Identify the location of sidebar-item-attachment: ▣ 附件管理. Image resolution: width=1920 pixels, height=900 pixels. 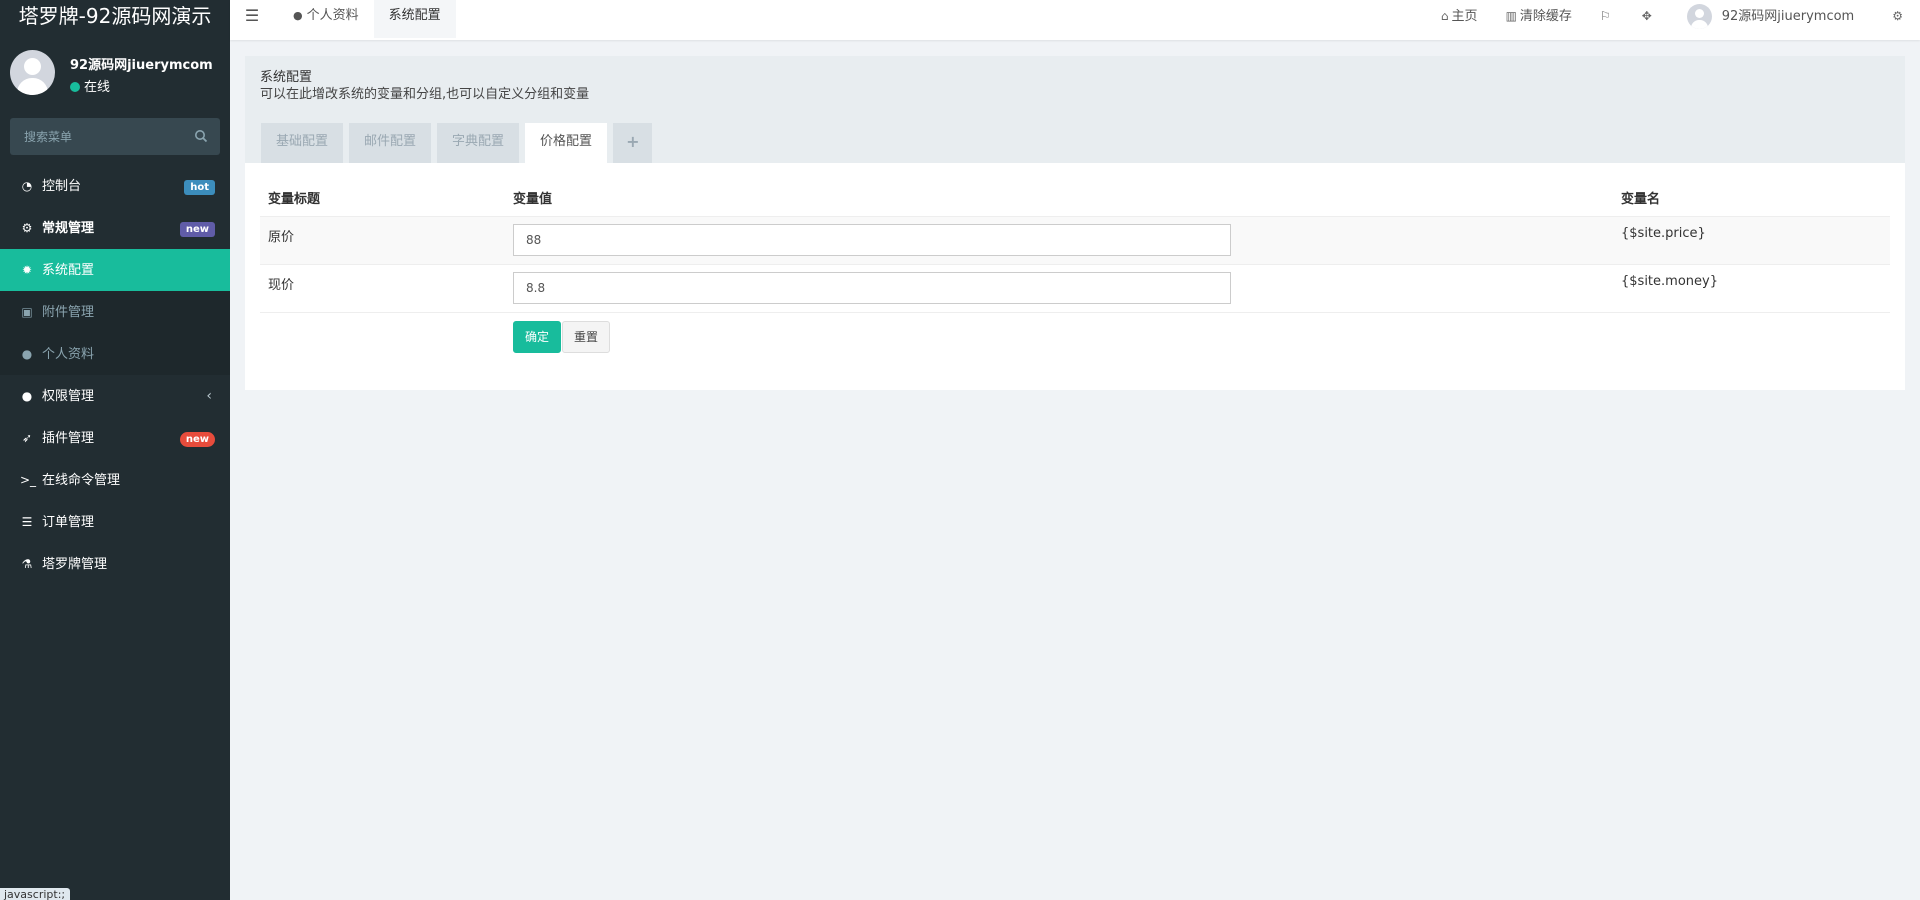
(115, 312).